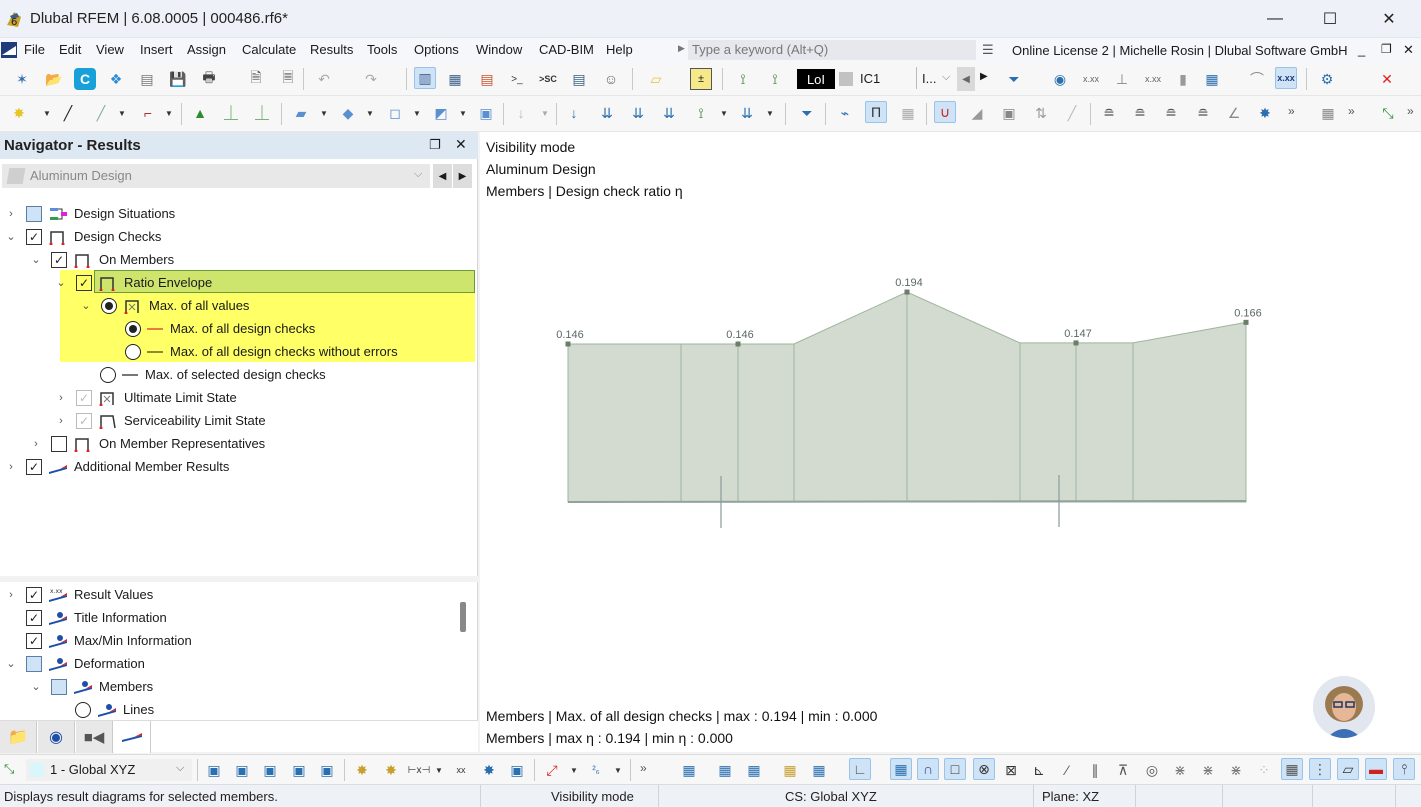 This screenshot has width=1421, height=807. Describe the element at coordinates (19, 113) in the screenshot. I see `new-node-icon: ✸` at that location.